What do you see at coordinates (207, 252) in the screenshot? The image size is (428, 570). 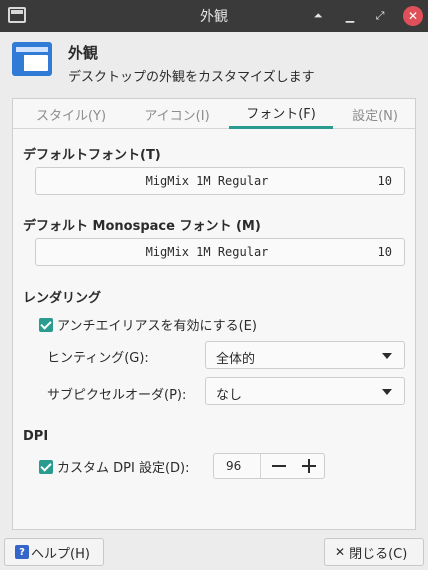 I see `mono-font-name: MigMix 1M Regular` at bounding box center [207, 252].